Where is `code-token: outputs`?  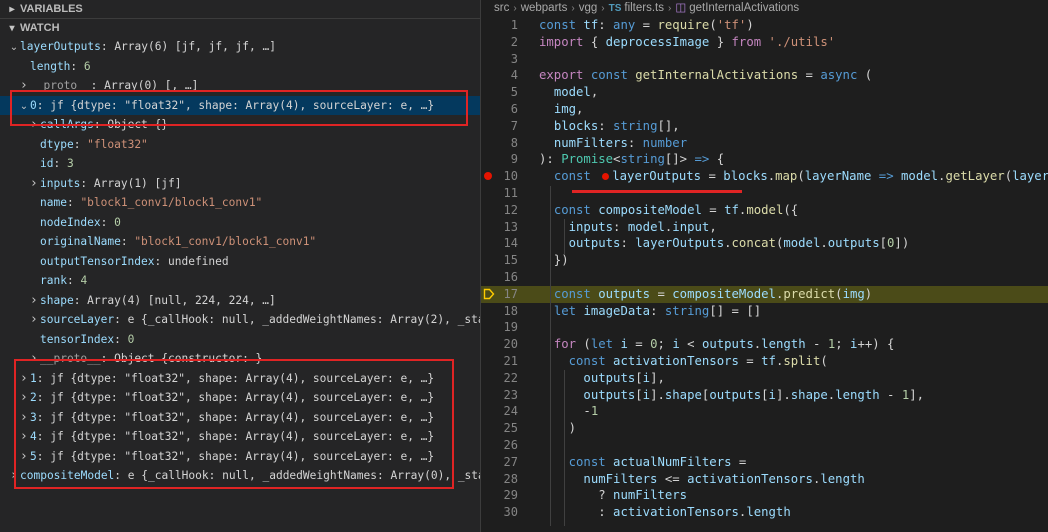
code-token: outputs is located at coordinates (624, 293).